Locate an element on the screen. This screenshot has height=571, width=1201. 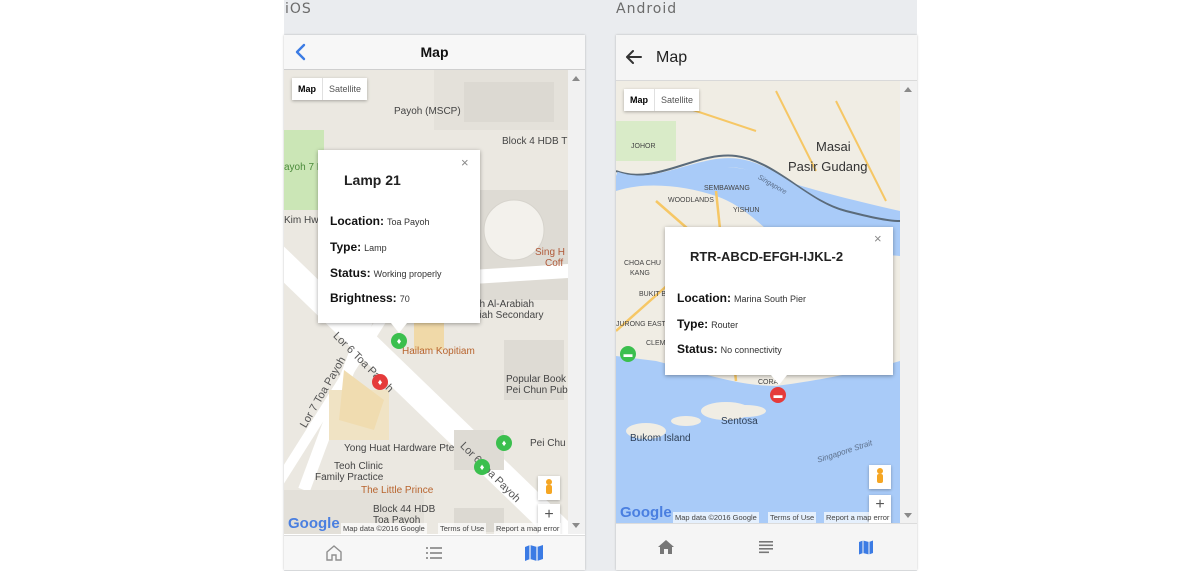
map-label: Sentosa is located at coordinates (739, 421).